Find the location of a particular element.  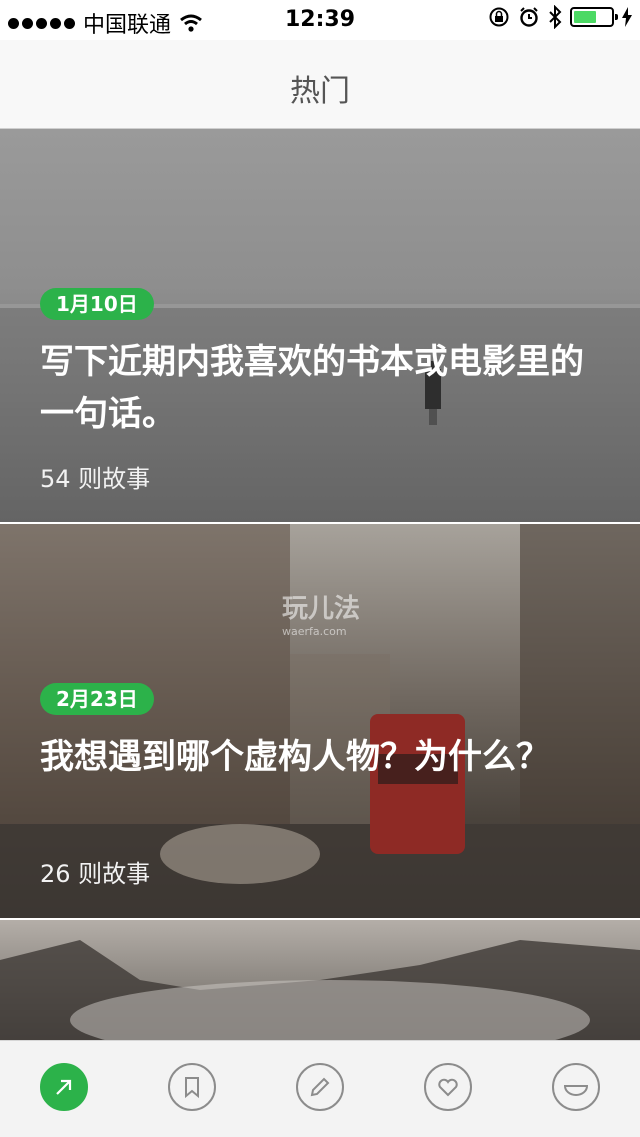

arrow-up-right-icon is located at coordinates (64, 1087).